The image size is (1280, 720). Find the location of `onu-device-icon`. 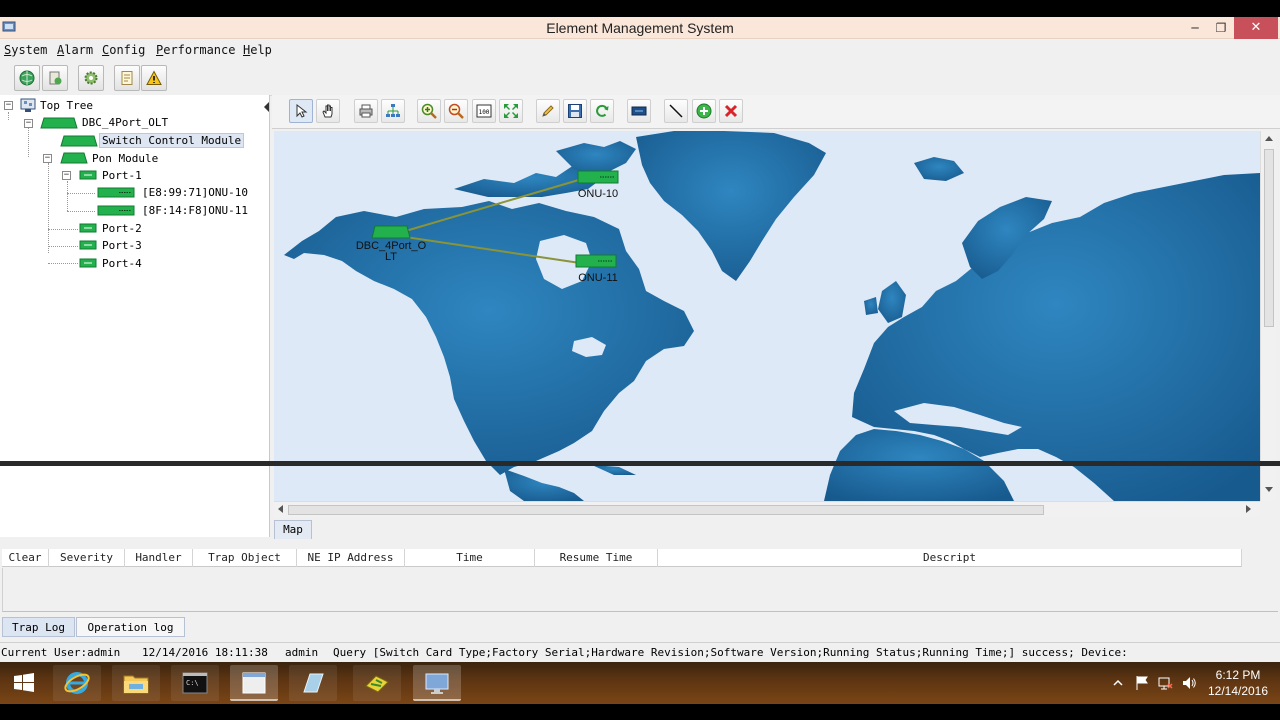

onu-device-icon is located at coordinates (116, 192).